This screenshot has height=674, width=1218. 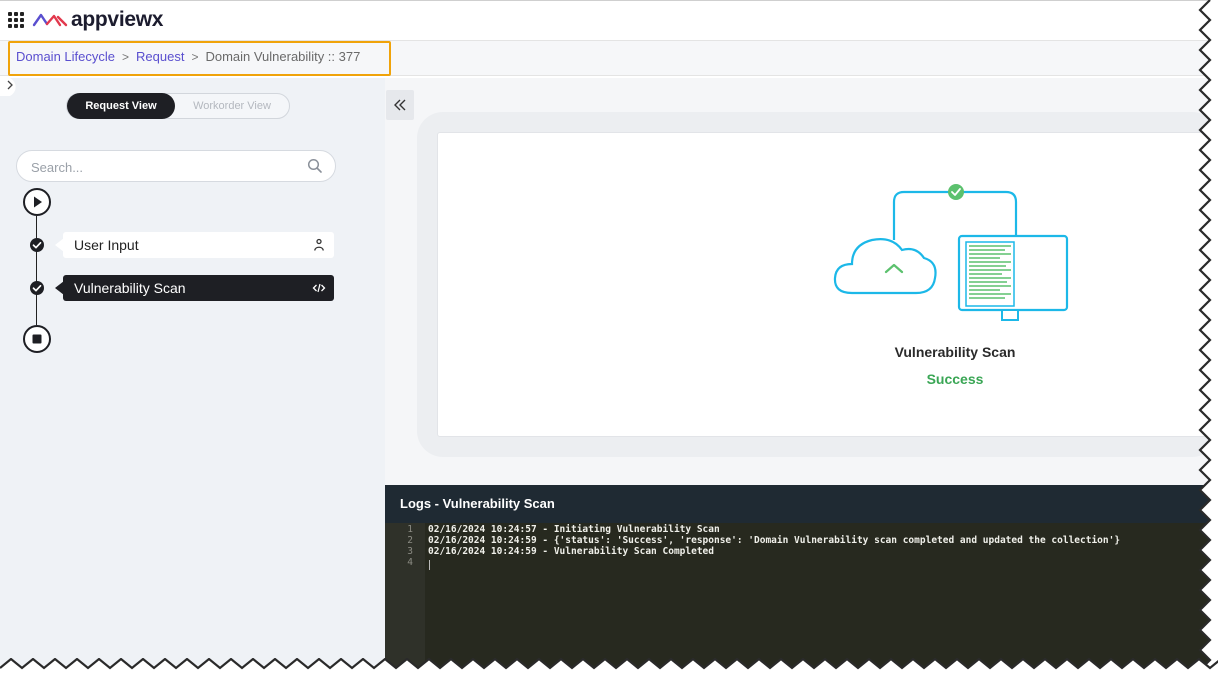 What do you see at coordinates (315, 166) in the screenshot?
I see `search-icon` at bounding box center [315, 166].